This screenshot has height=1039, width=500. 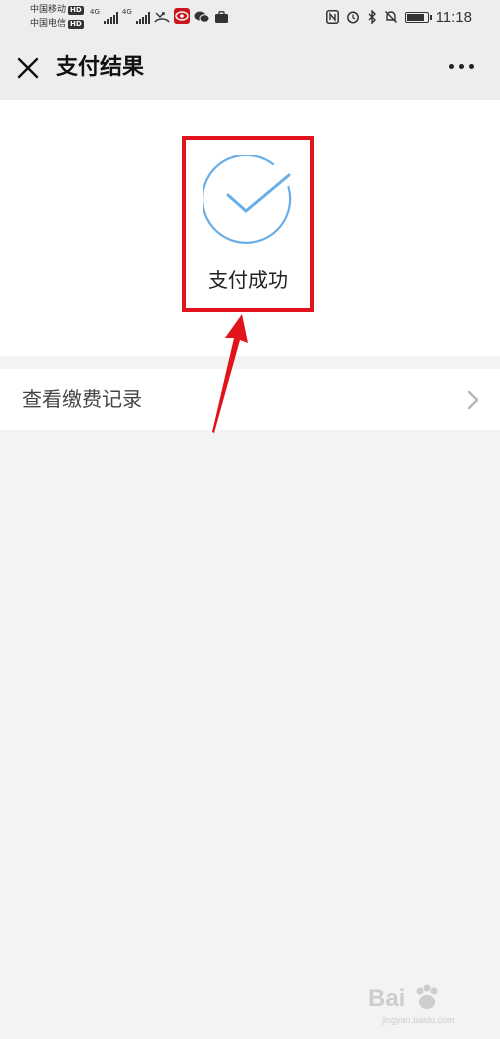 I want to click on page-title: 支付结果, so click(x=100, y=67).